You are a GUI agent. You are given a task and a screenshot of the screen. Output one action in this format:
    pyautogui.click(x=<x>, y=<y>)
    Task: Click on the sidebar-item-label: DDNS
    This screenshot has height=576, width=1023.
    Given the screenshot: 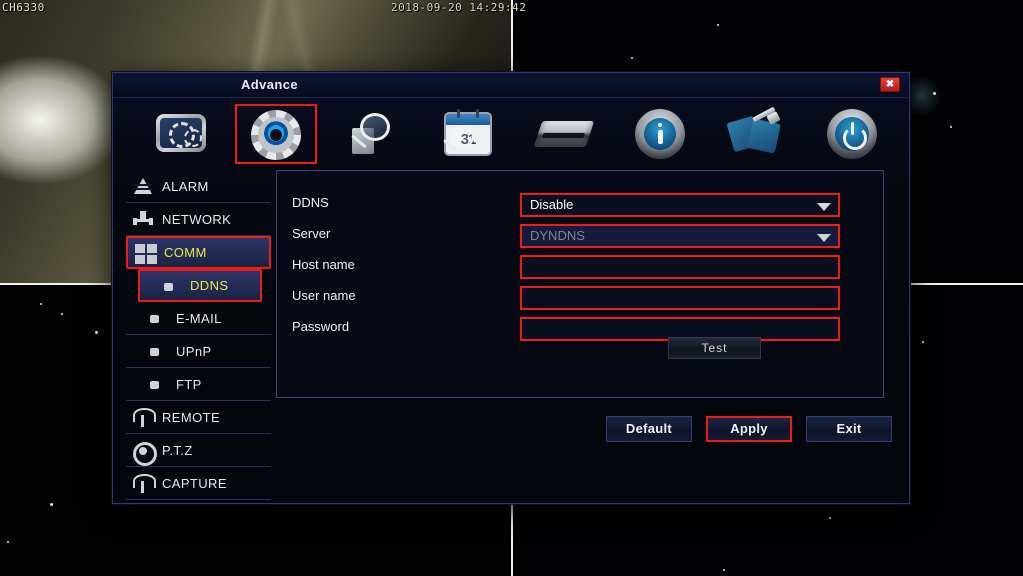 What is the action you would take?
    pyautogui.click(x=209, y=285)
    